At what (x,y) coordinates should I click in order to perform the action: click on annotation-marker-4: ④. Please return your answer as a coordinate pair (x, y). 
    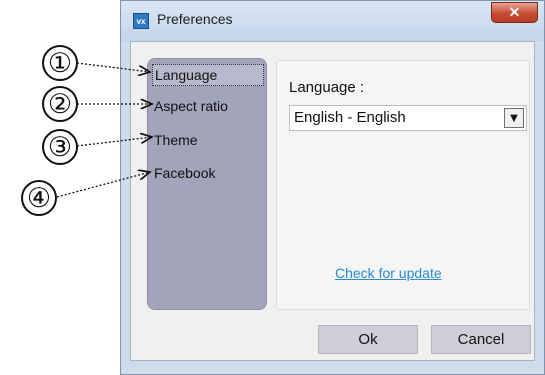
    Looking at the image, I should click on (39, 198).